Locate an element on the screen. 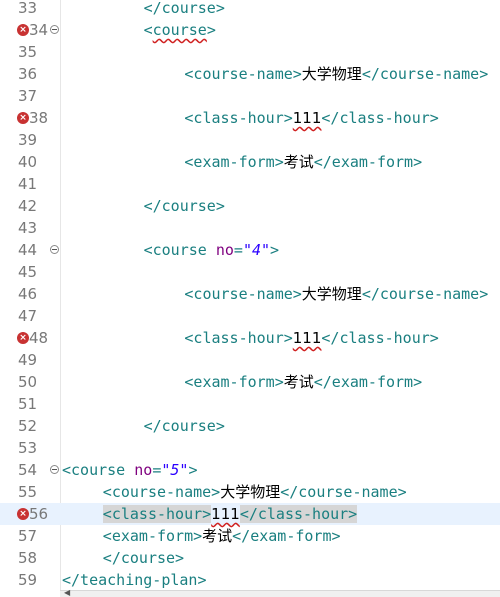  code-line: 49 is located at coordinates (250, 360).